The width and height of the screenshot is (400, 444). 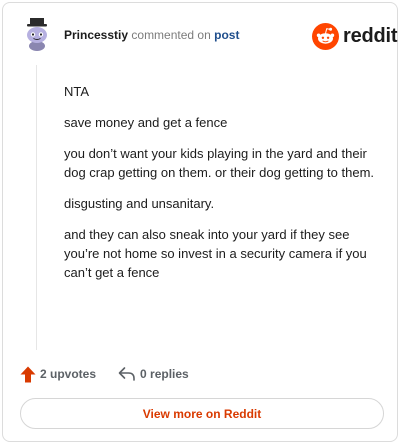 I want to click on upvote-arrow-icon, so click(x=28, y=374).